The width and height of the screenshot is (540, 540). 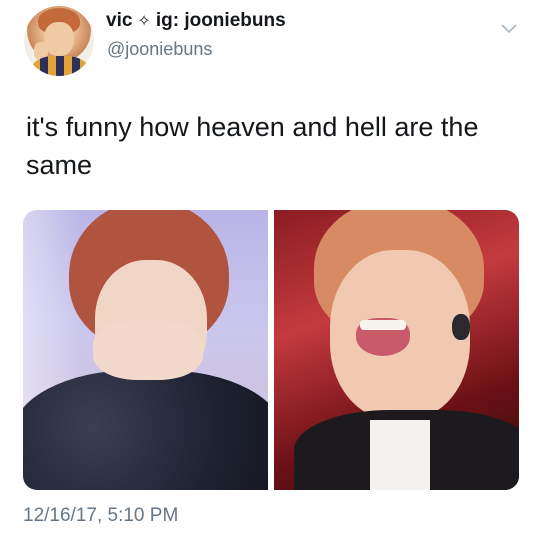 What do you see at coordinates (100, 516) in the screenshot?
I see `tweet-timestamp: 12/16/17, 5:10 PM` at bounding box center [100, 516].